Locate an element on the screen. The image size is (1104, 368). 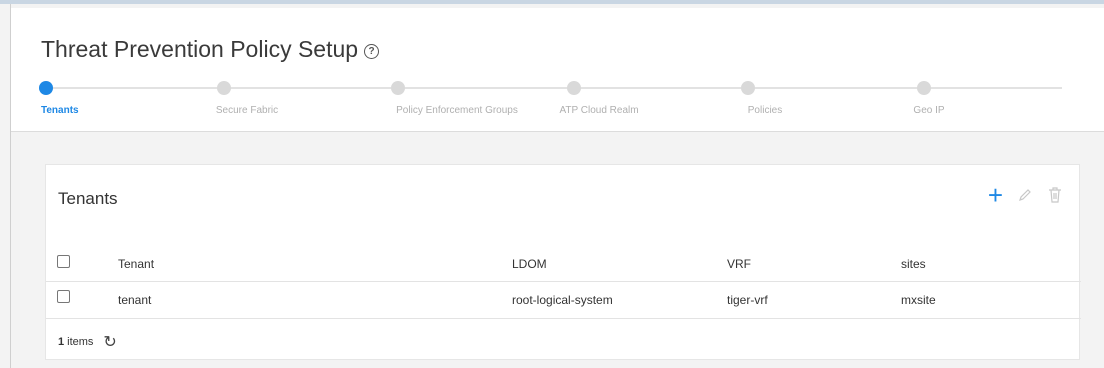
column-header-ldom: LDOM is located at coordinates (529, 264).